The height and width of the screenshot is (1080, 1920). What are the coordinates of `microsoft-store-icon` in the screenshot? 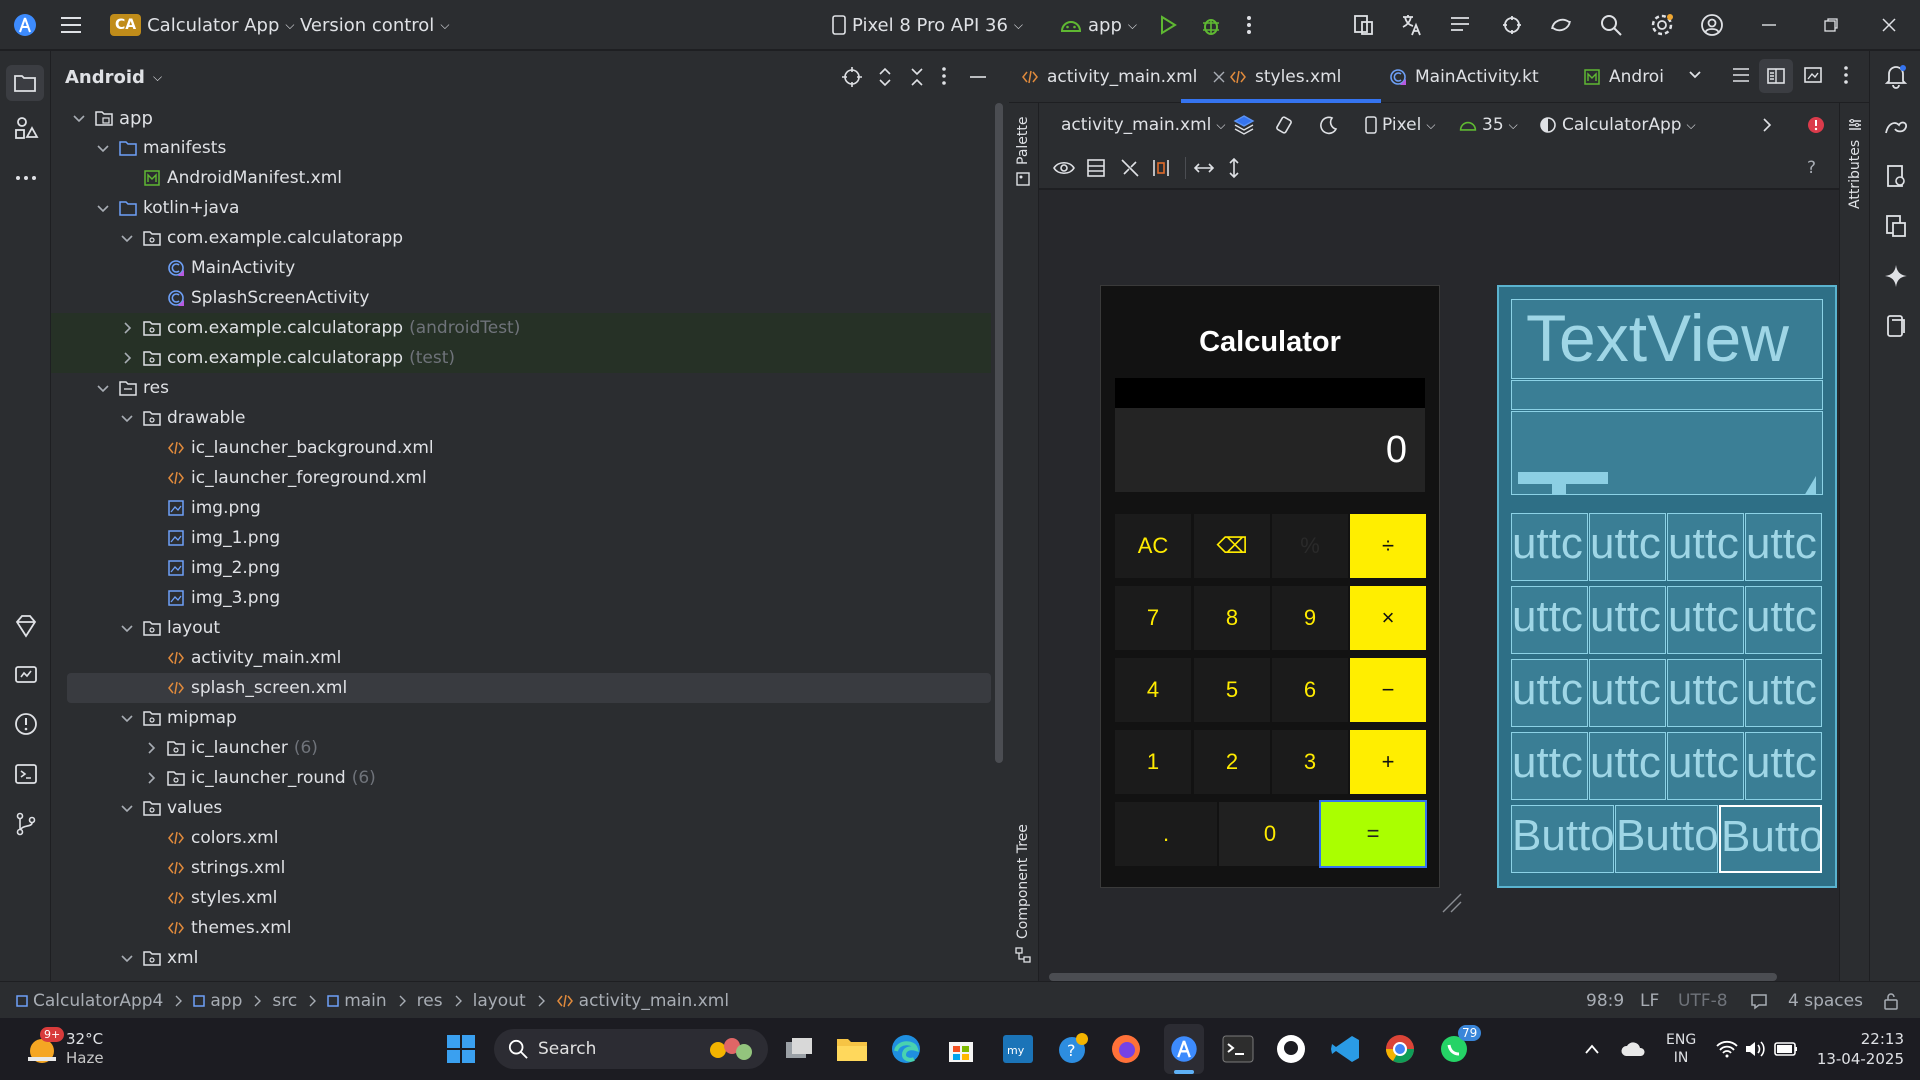 It's located at (961, 1049).